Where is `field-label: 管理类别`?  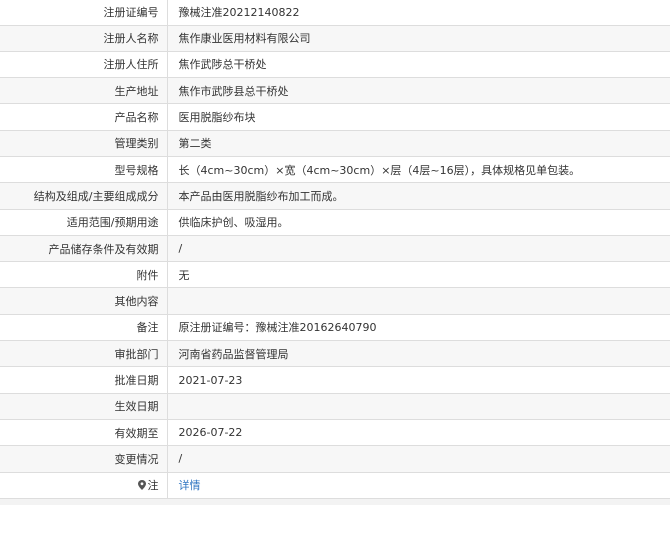
field-label: 管理类别 is located at coordinates (84, 143).